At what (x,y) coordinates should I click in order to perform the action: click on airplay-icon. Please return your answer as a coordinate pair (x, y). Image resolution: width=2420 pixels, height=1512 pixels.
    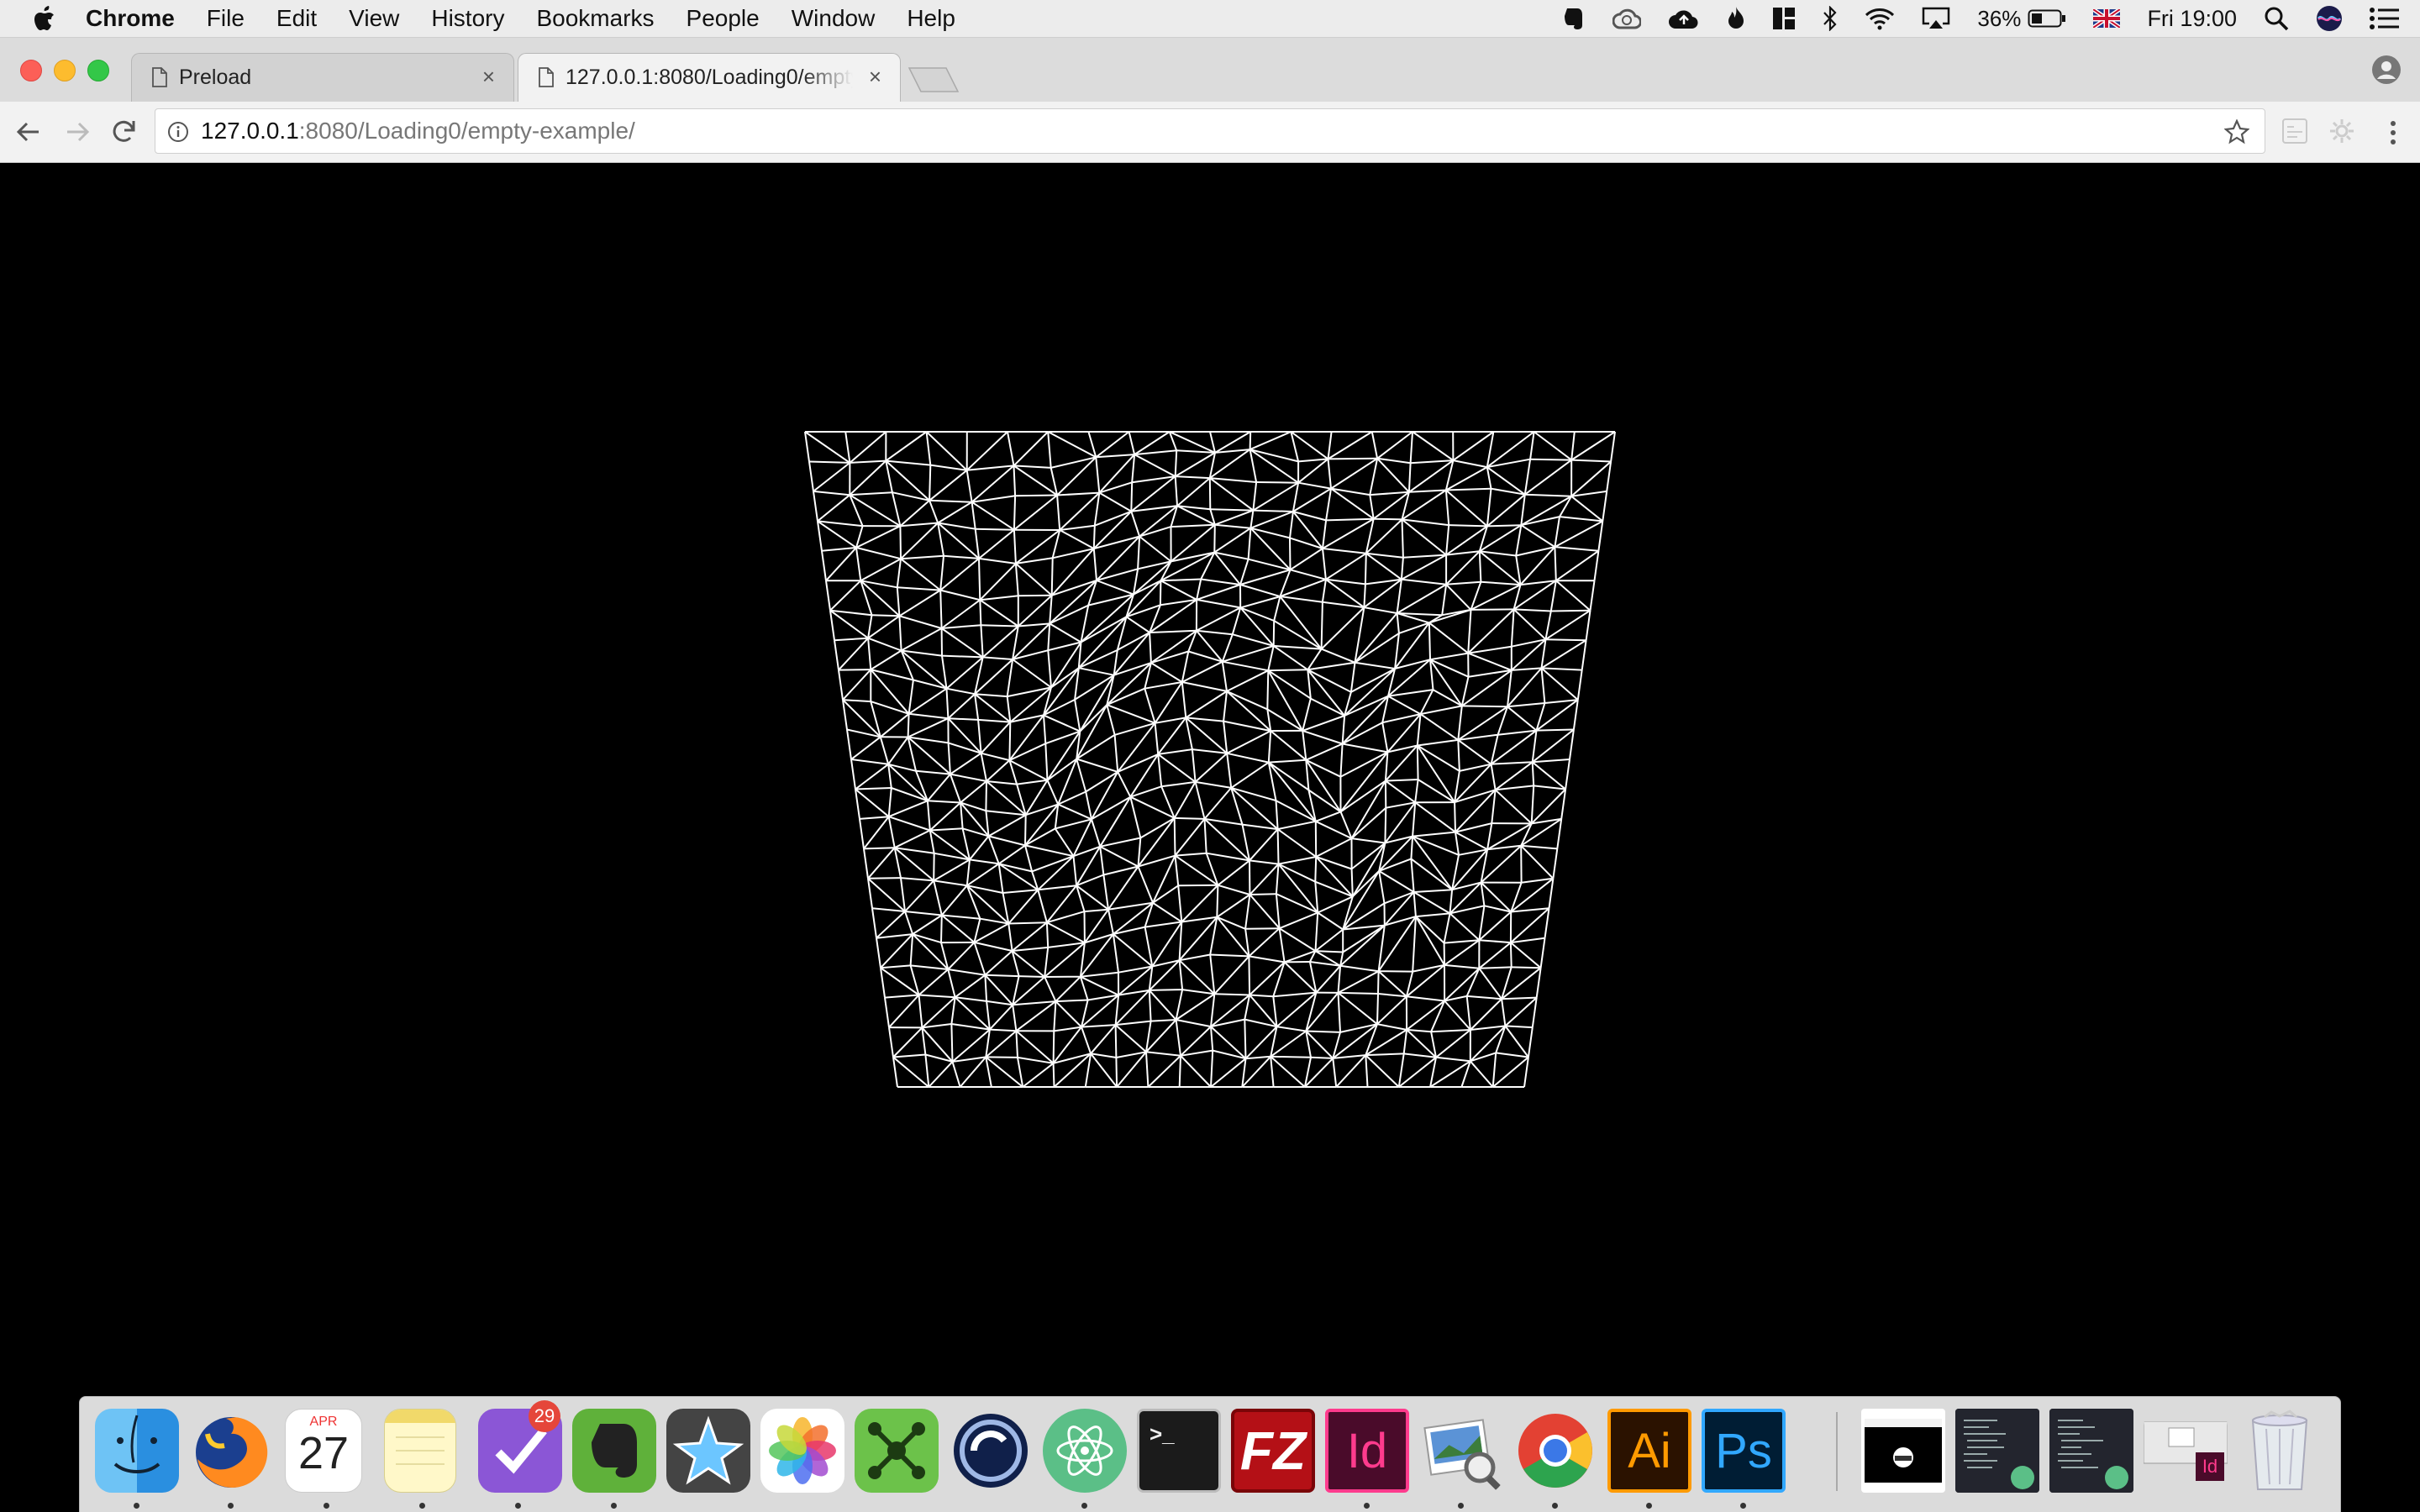
    Looking at the image, I should click on (1936, 18).